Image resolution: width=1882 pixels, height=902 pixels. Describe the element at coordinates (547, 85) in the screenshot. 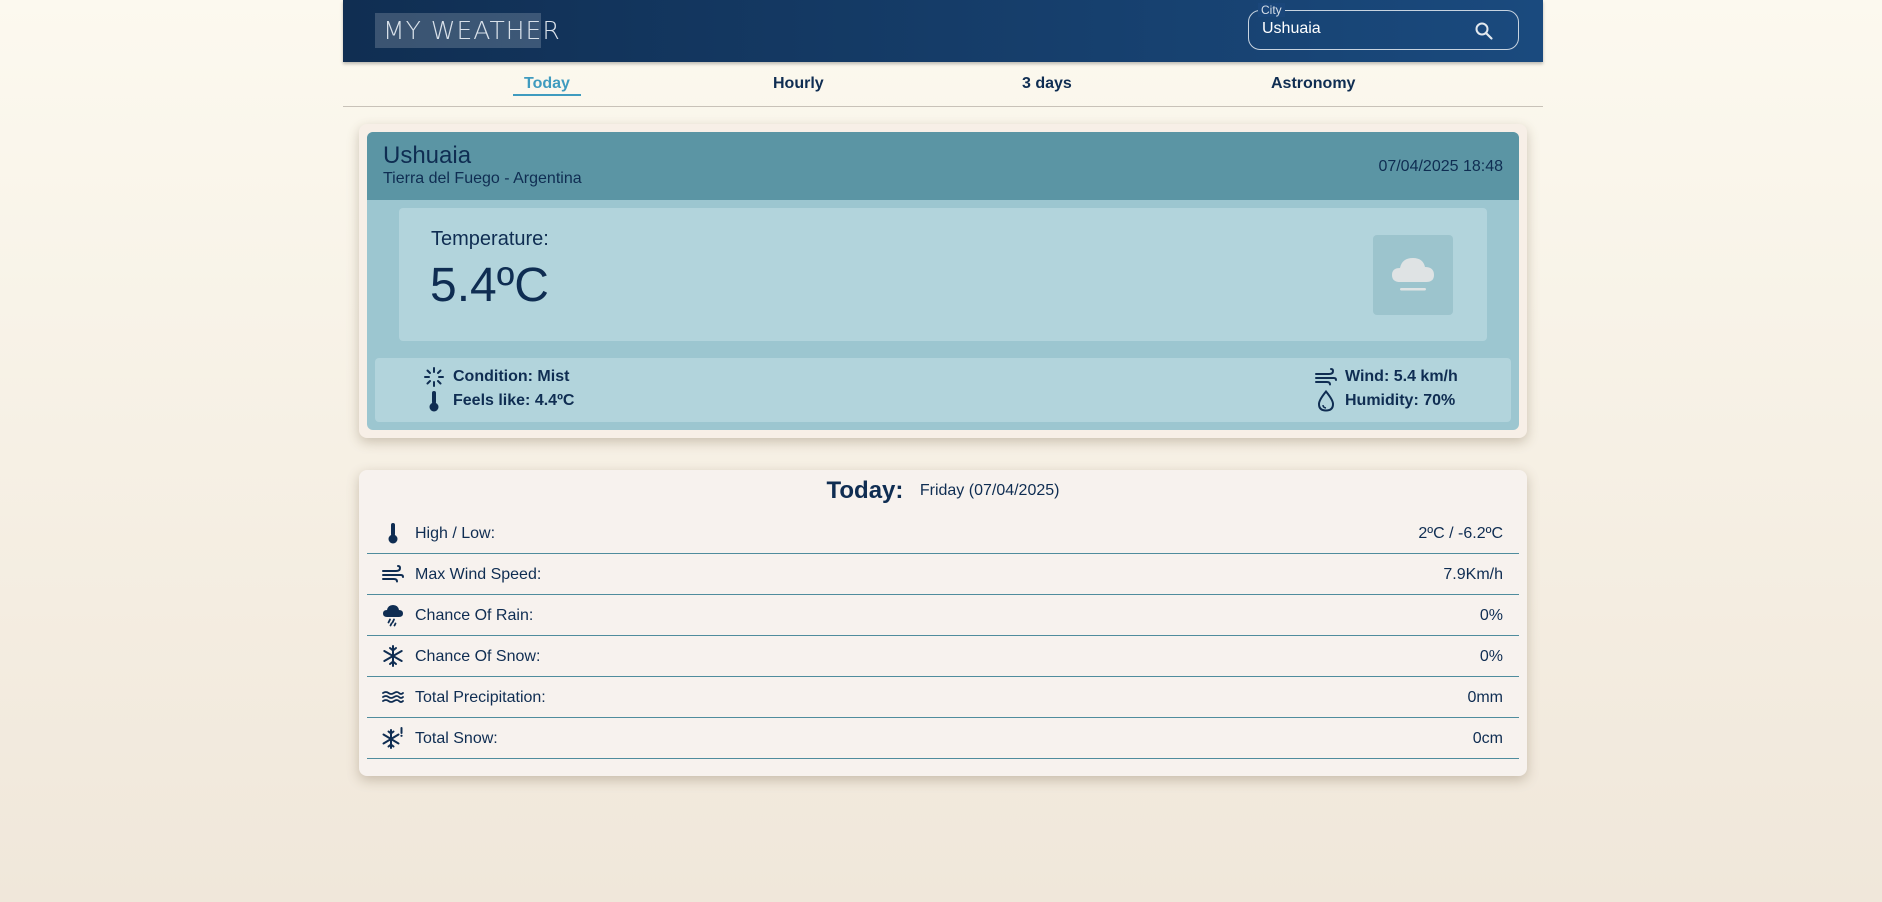

I see `tab-today: Today` at that location.